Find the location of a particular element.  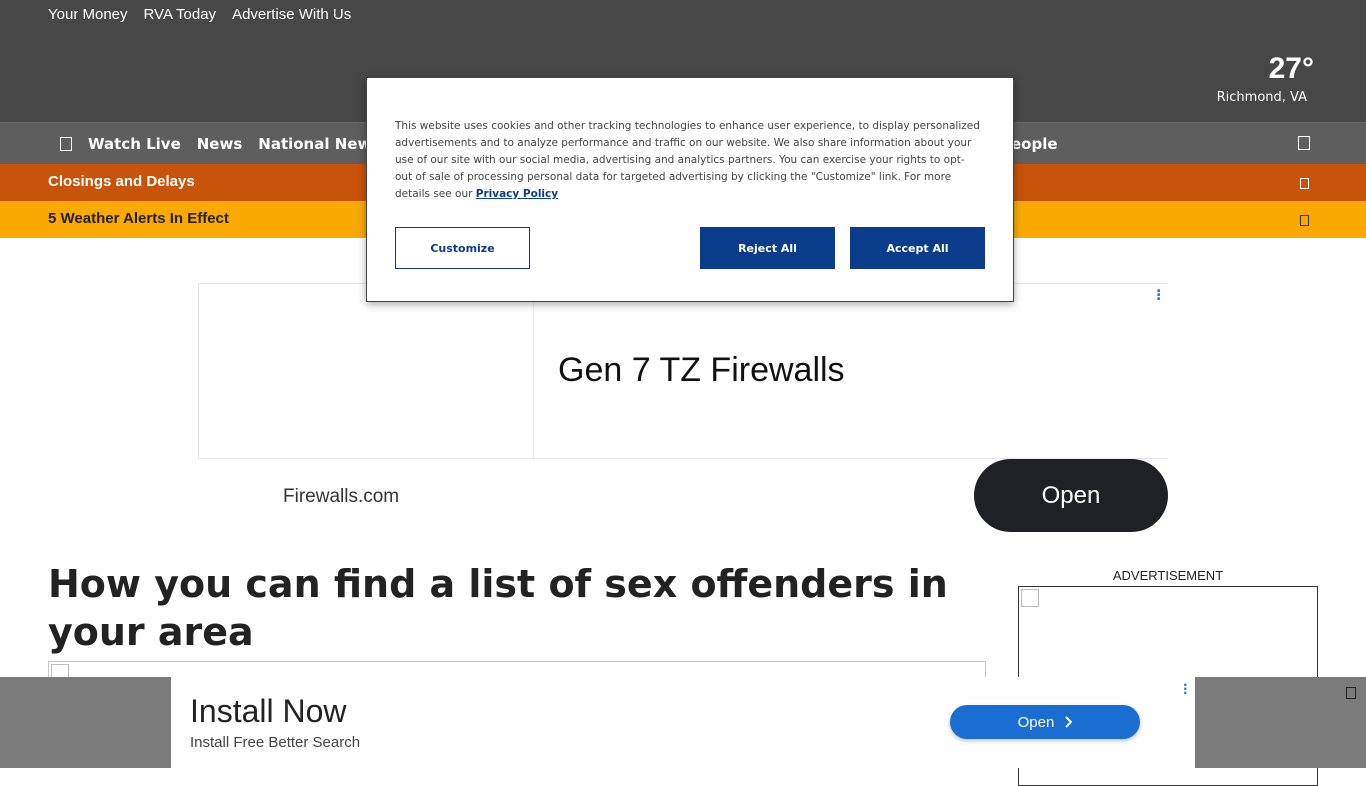

accept-all-button: Accept All is located at coordinates (917, 248).